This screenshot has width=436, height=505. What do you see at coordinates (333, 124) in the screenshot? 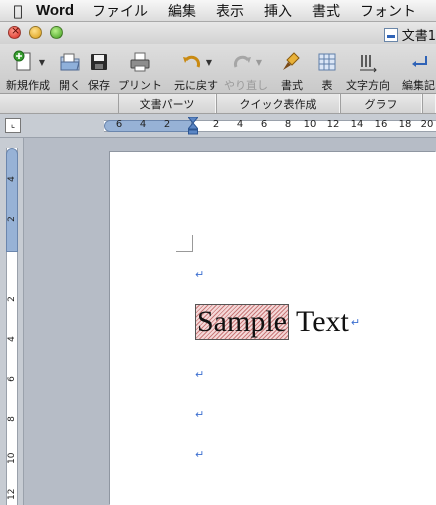
I see `ruler-number: 12` at bounding box center [333, 124].